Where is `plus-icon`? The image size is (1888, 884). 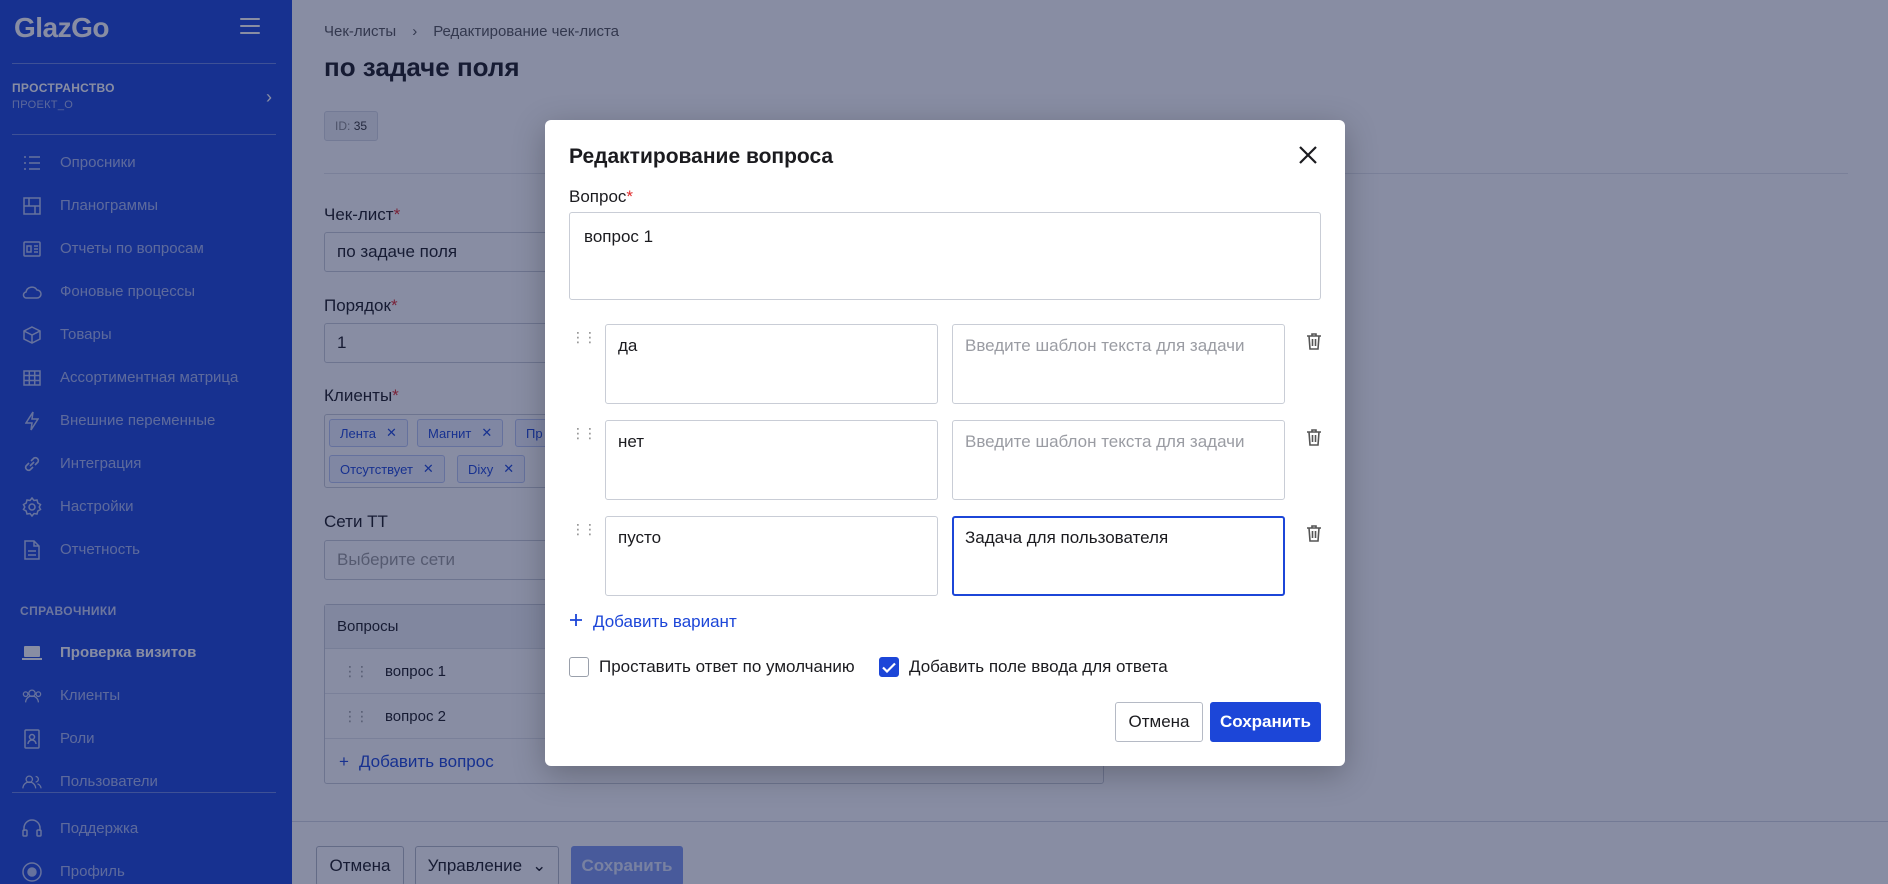
plus-icon is located at coordinates (576, 622).